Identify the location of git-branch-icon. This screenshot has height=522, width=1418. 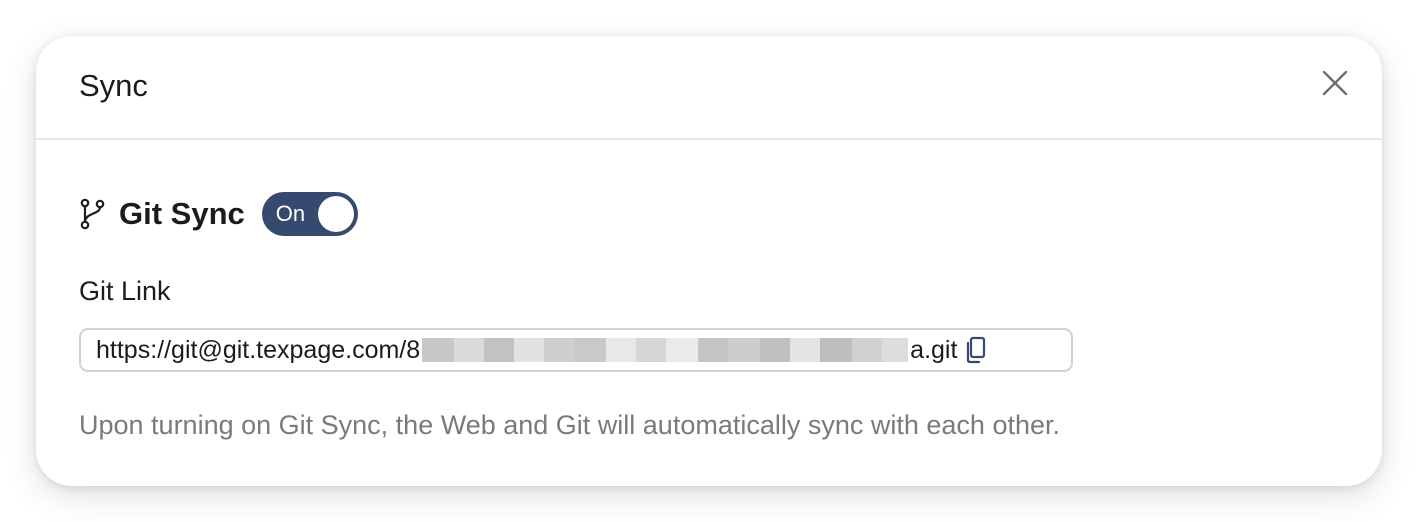
(93, 214).